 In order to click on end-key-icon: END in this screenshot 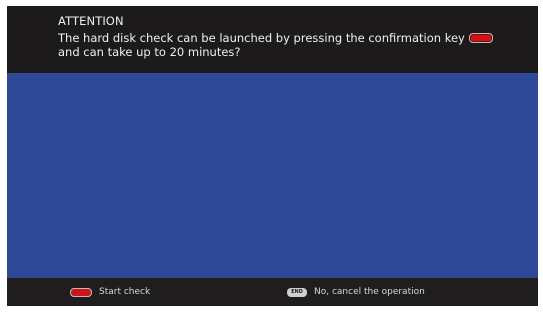, I will do `click(297, 292)`.